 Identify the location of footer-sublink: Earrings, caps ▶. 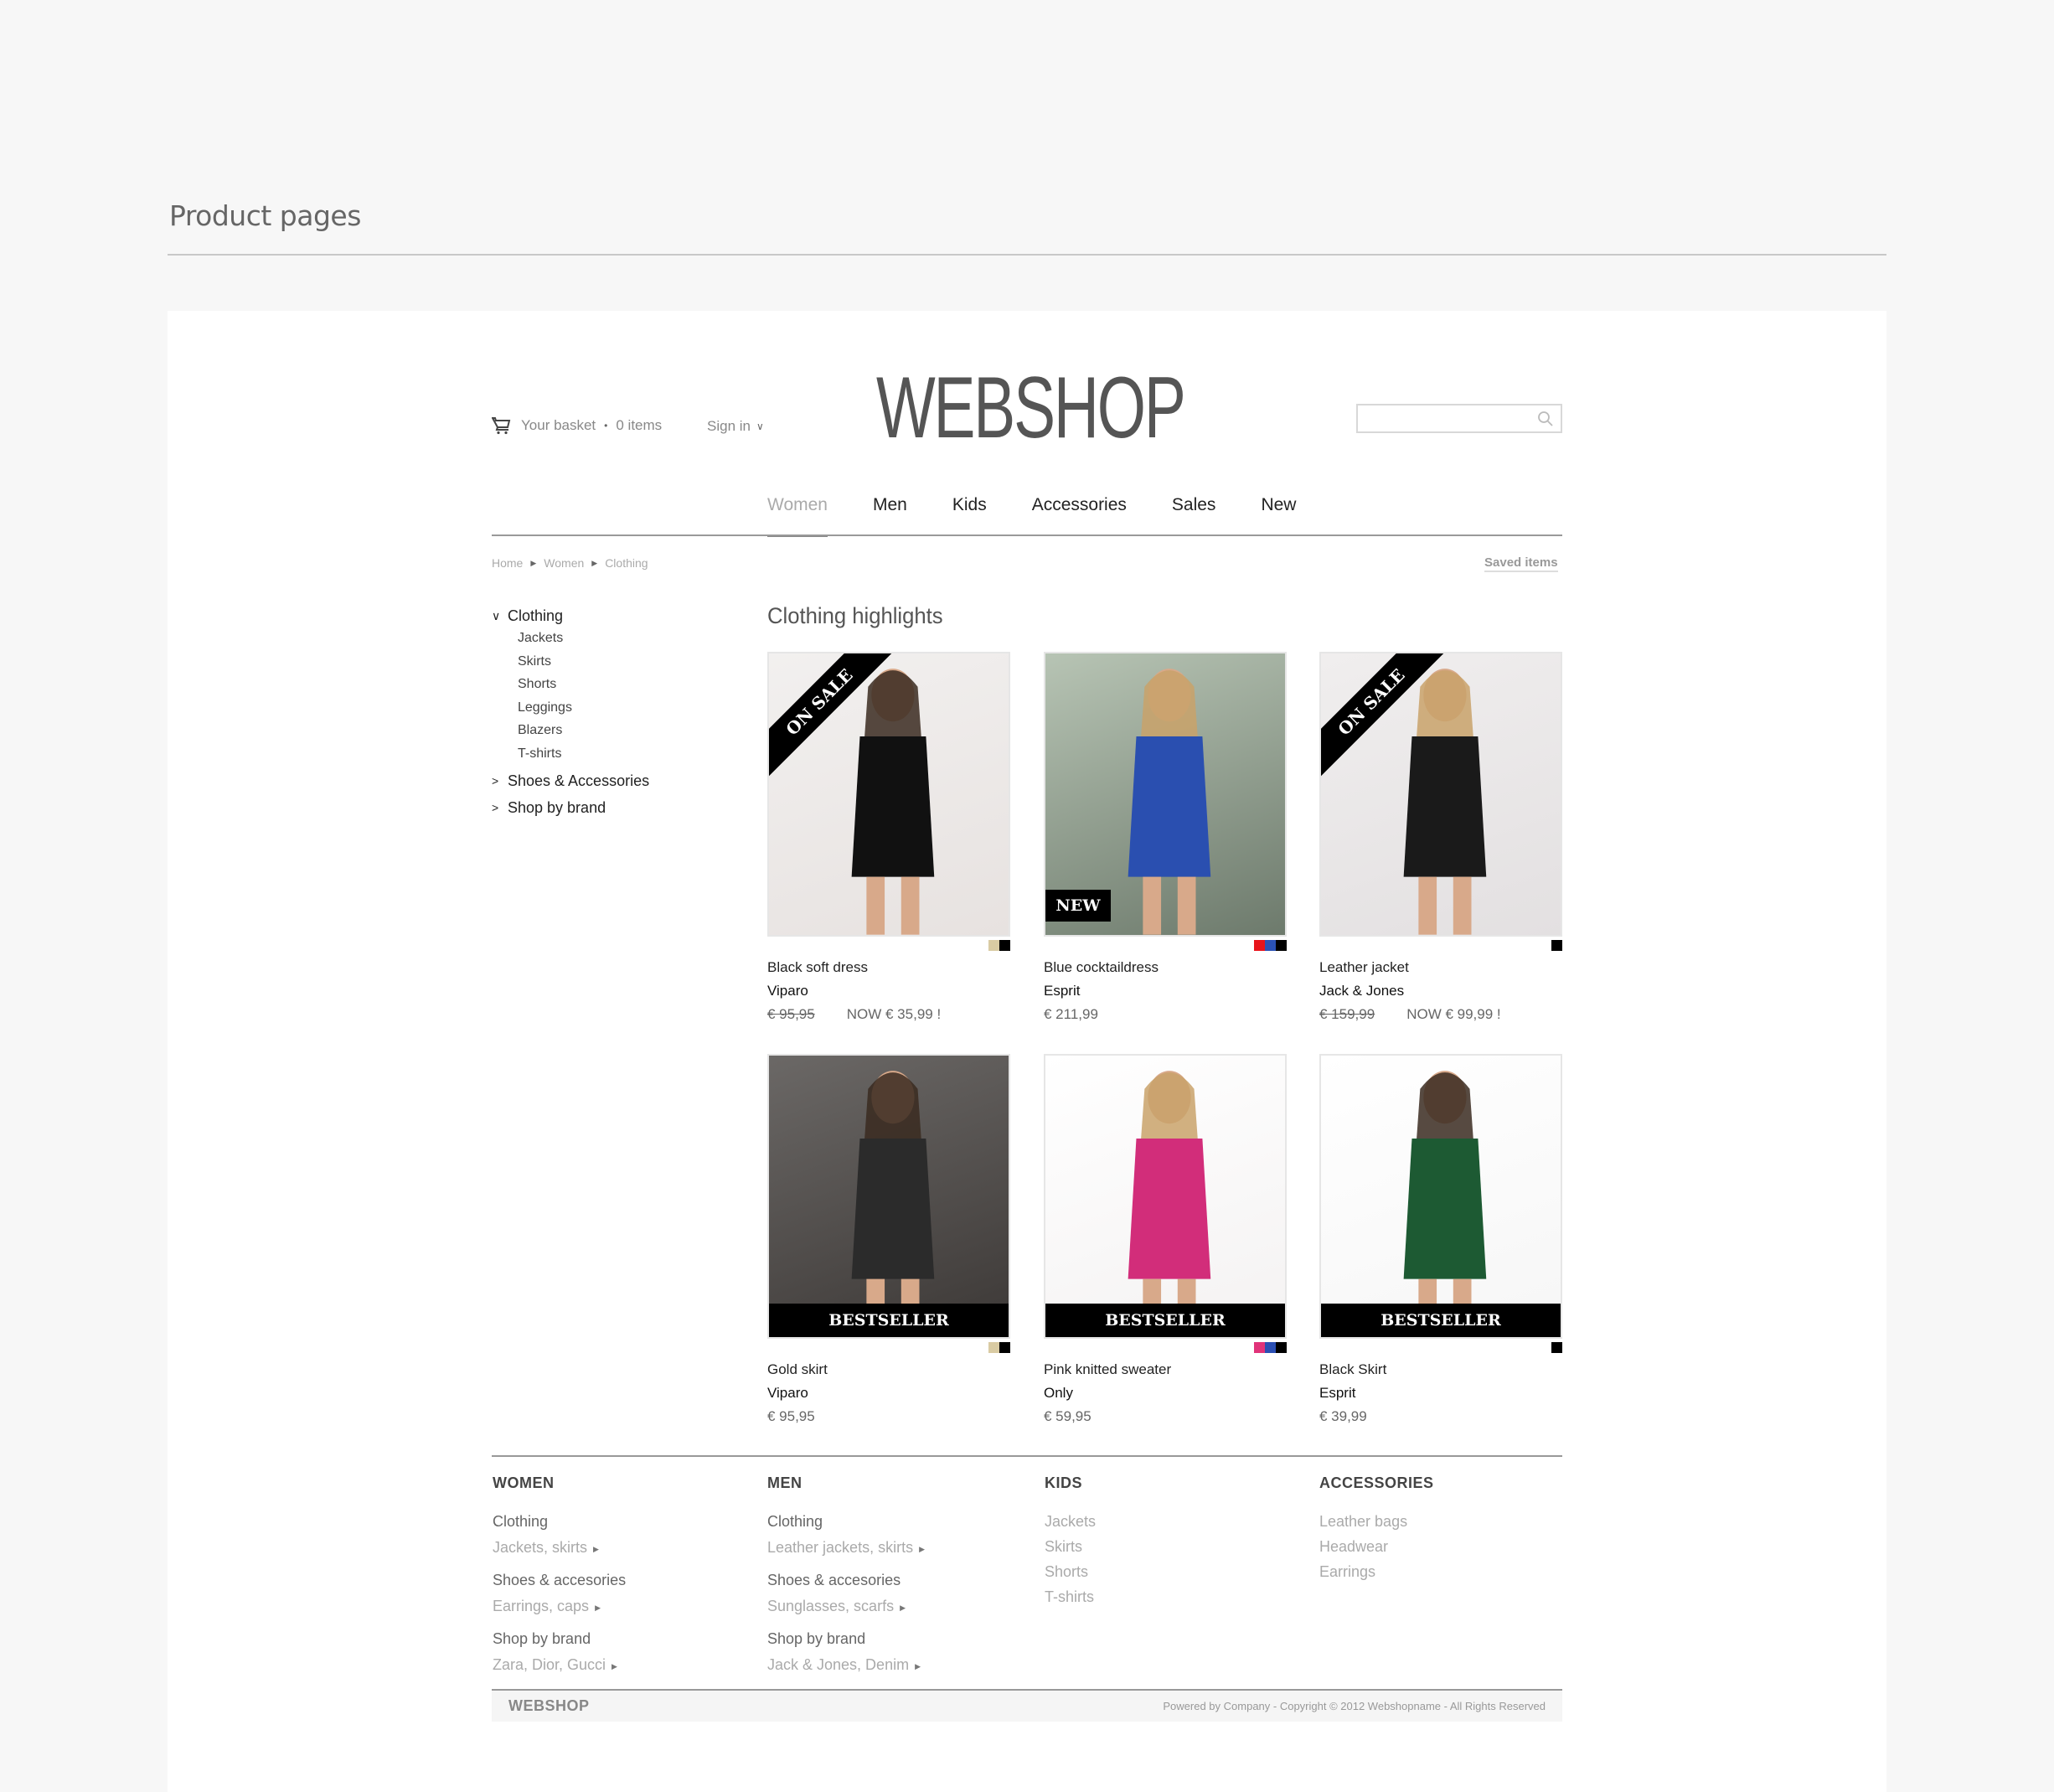
(559, 1609).